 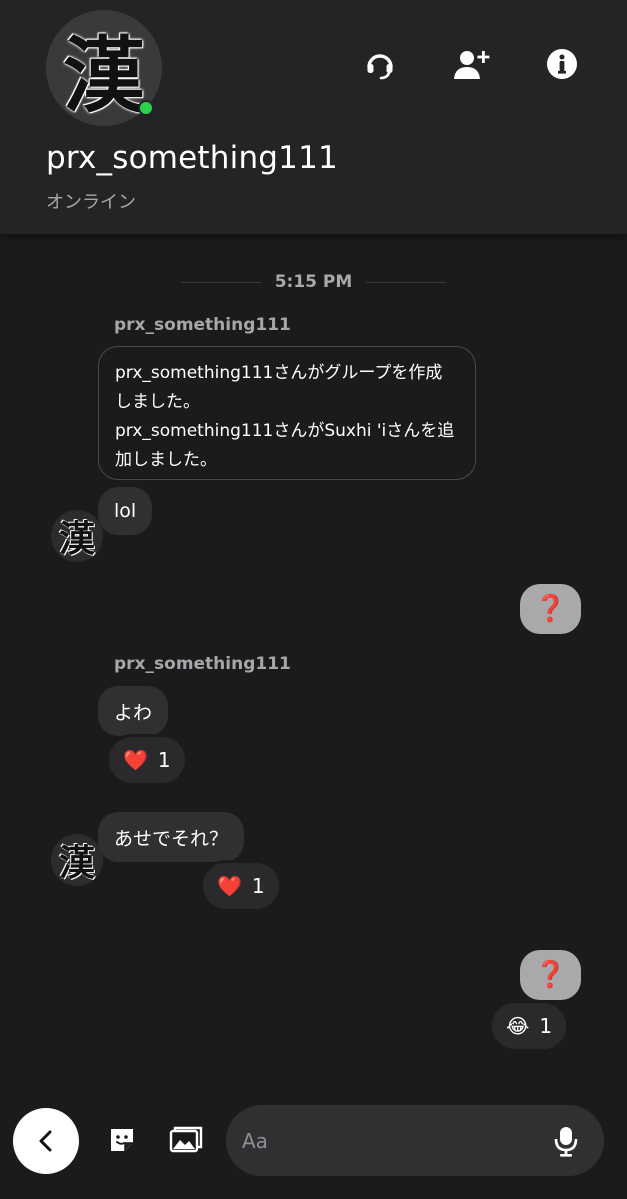 What do you see at coordinates (562, 64) in the screenshot?
I see `info-icon` at bounding box center [562, 64].